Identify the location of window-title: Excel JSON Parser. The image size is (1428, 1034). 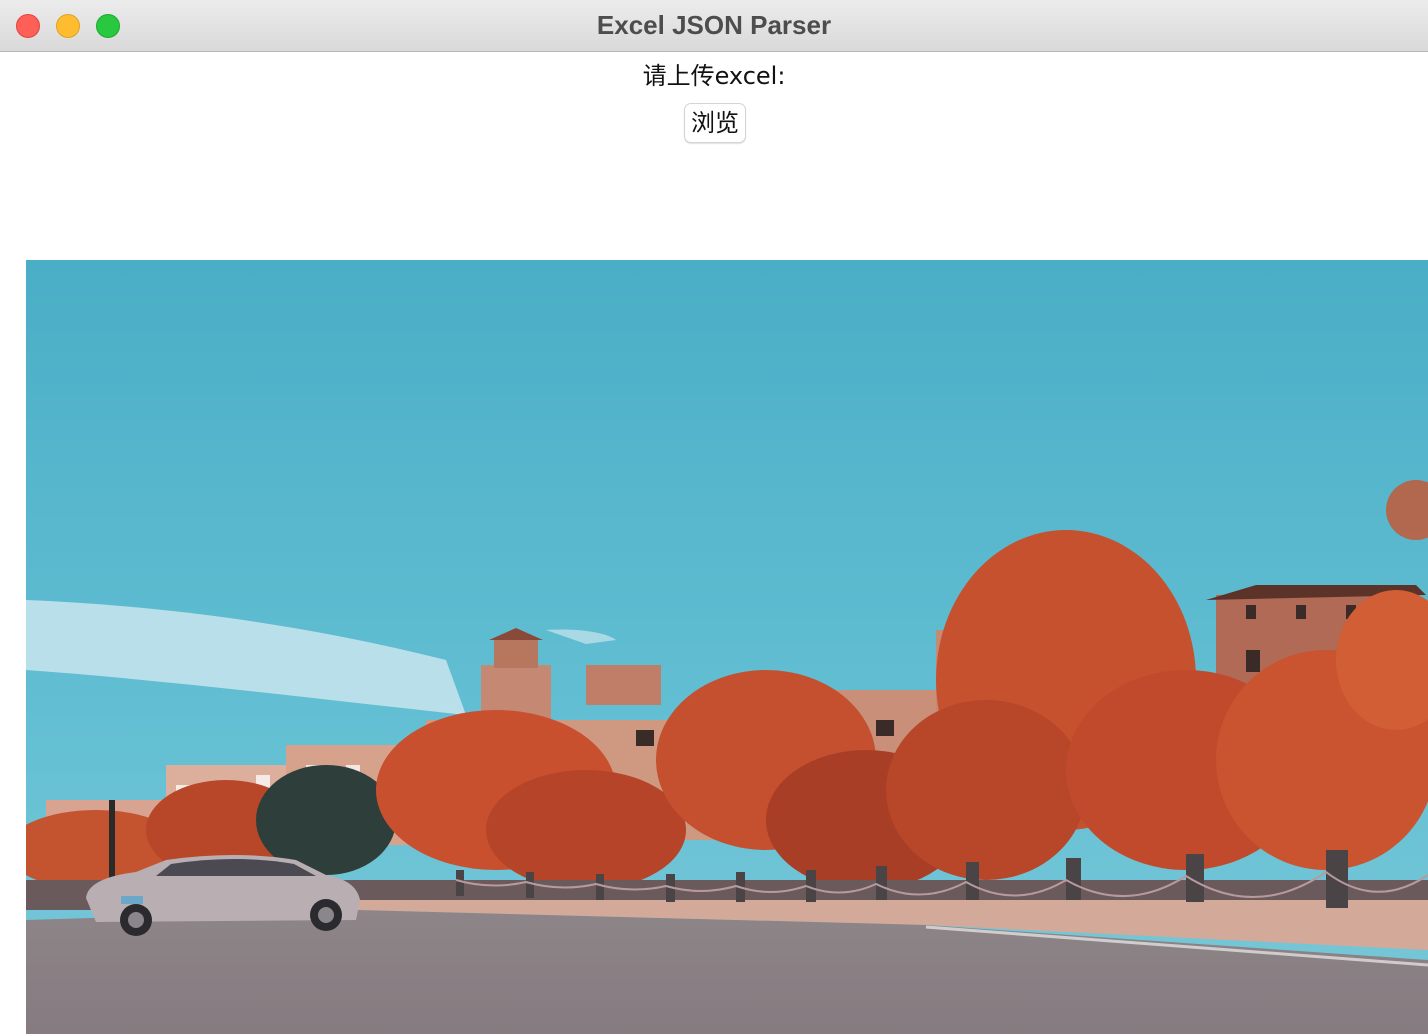
(714, 25).